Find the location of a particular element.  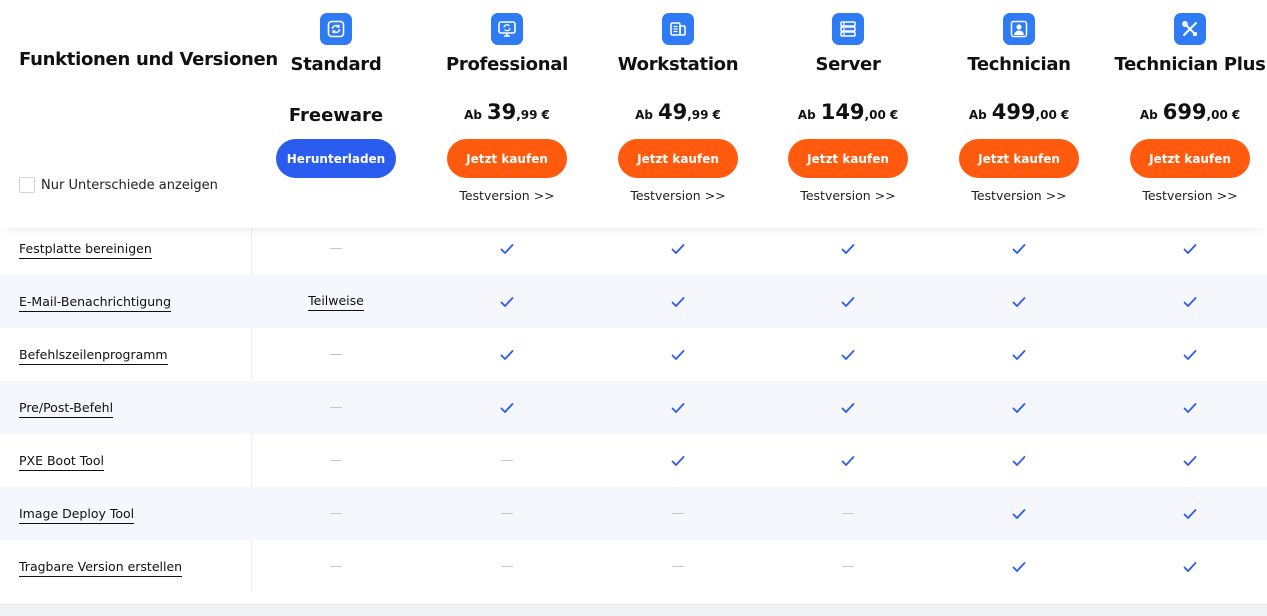

price: Ab 499,00 € is located at coordinates (1019, 112).